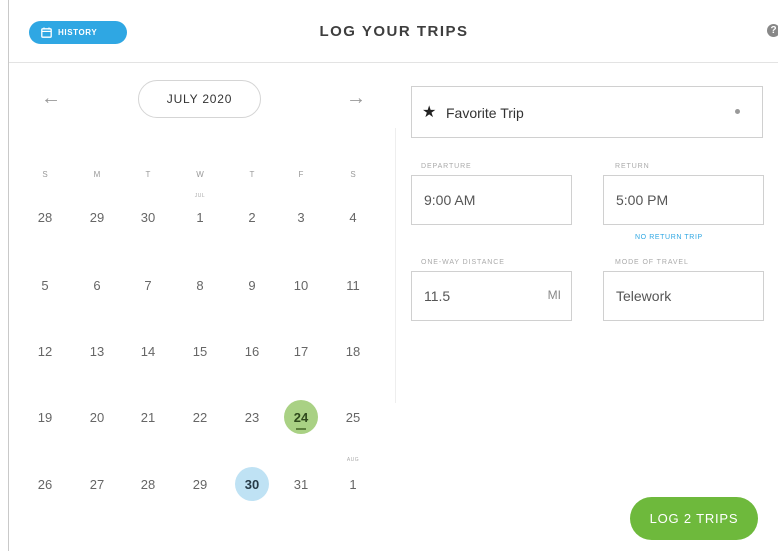 The image size is (778, 551). Describe the element at coordinates (395, 265) in the screenshot. I see `column-divider` at that location.